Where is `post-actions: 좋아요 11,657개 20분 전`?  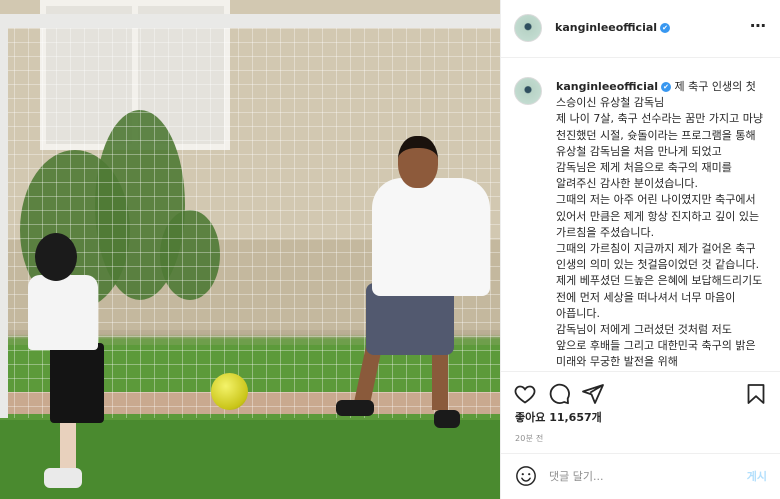 post-actions: 좋아요 11,657개 20분 전 is located at coordinates (640, 412).